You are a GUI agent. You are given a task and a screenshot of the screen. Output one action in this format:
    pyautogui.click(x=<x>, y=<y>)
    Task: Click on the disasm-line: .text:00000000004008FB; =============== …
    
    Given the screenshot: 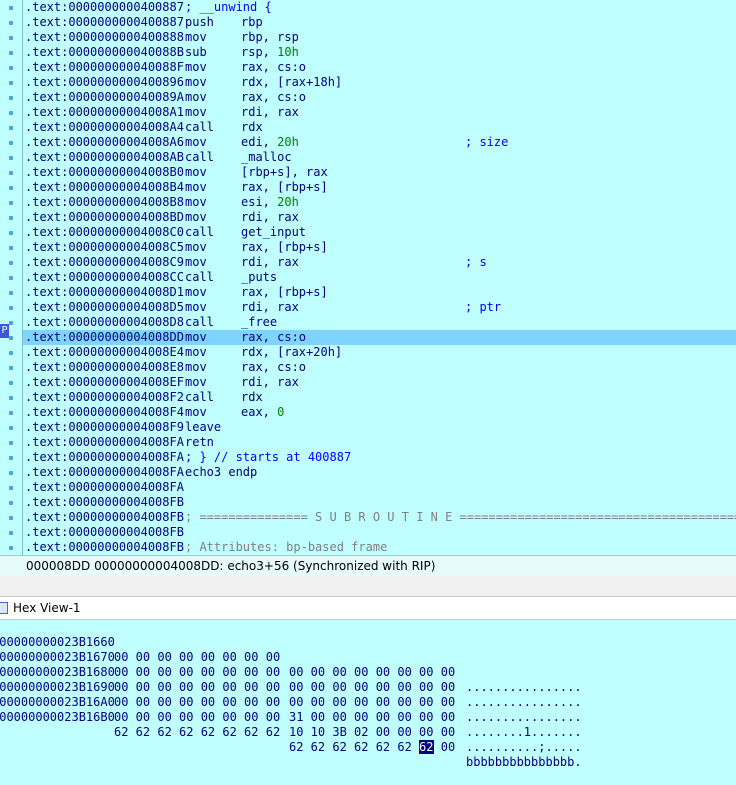 What is the action you would take?
    pyautogui.click(x=379, y=517)
    